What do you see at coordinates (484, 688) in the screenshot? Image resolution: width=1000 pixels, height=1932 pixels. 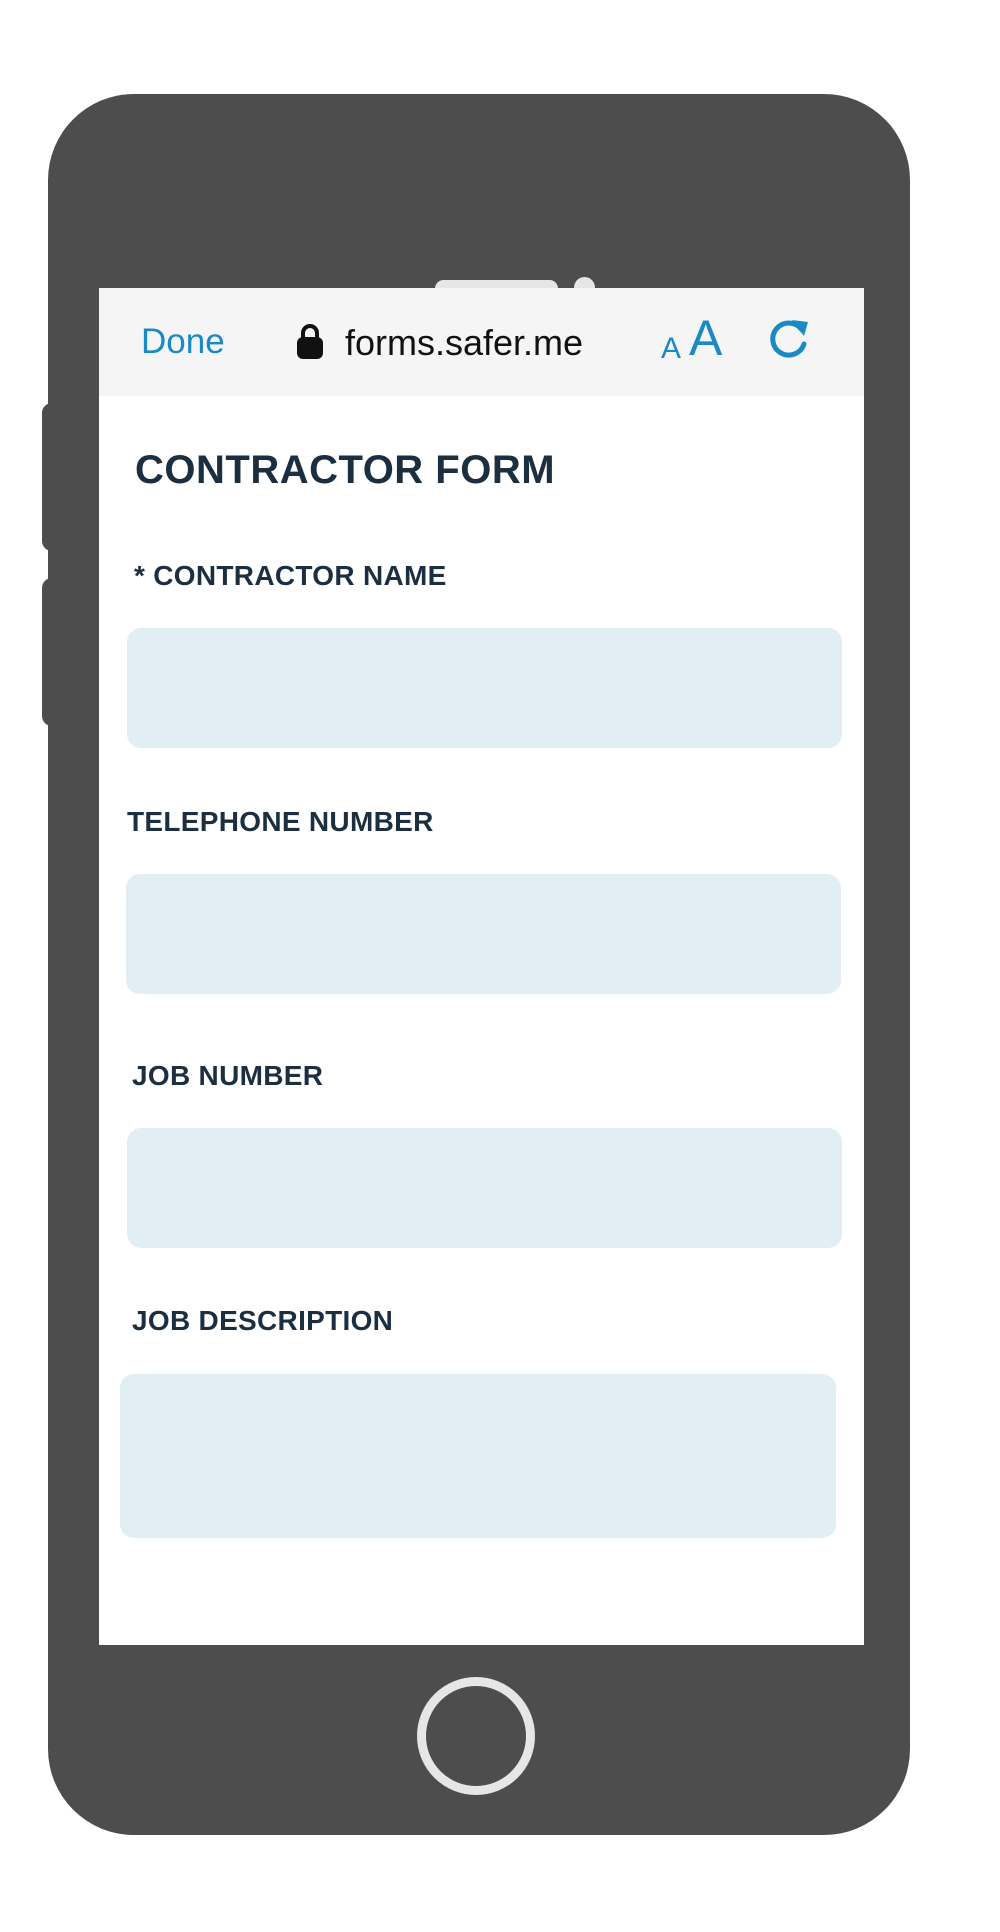 I see `contractor-name-input` at bounding box center [484, 688].